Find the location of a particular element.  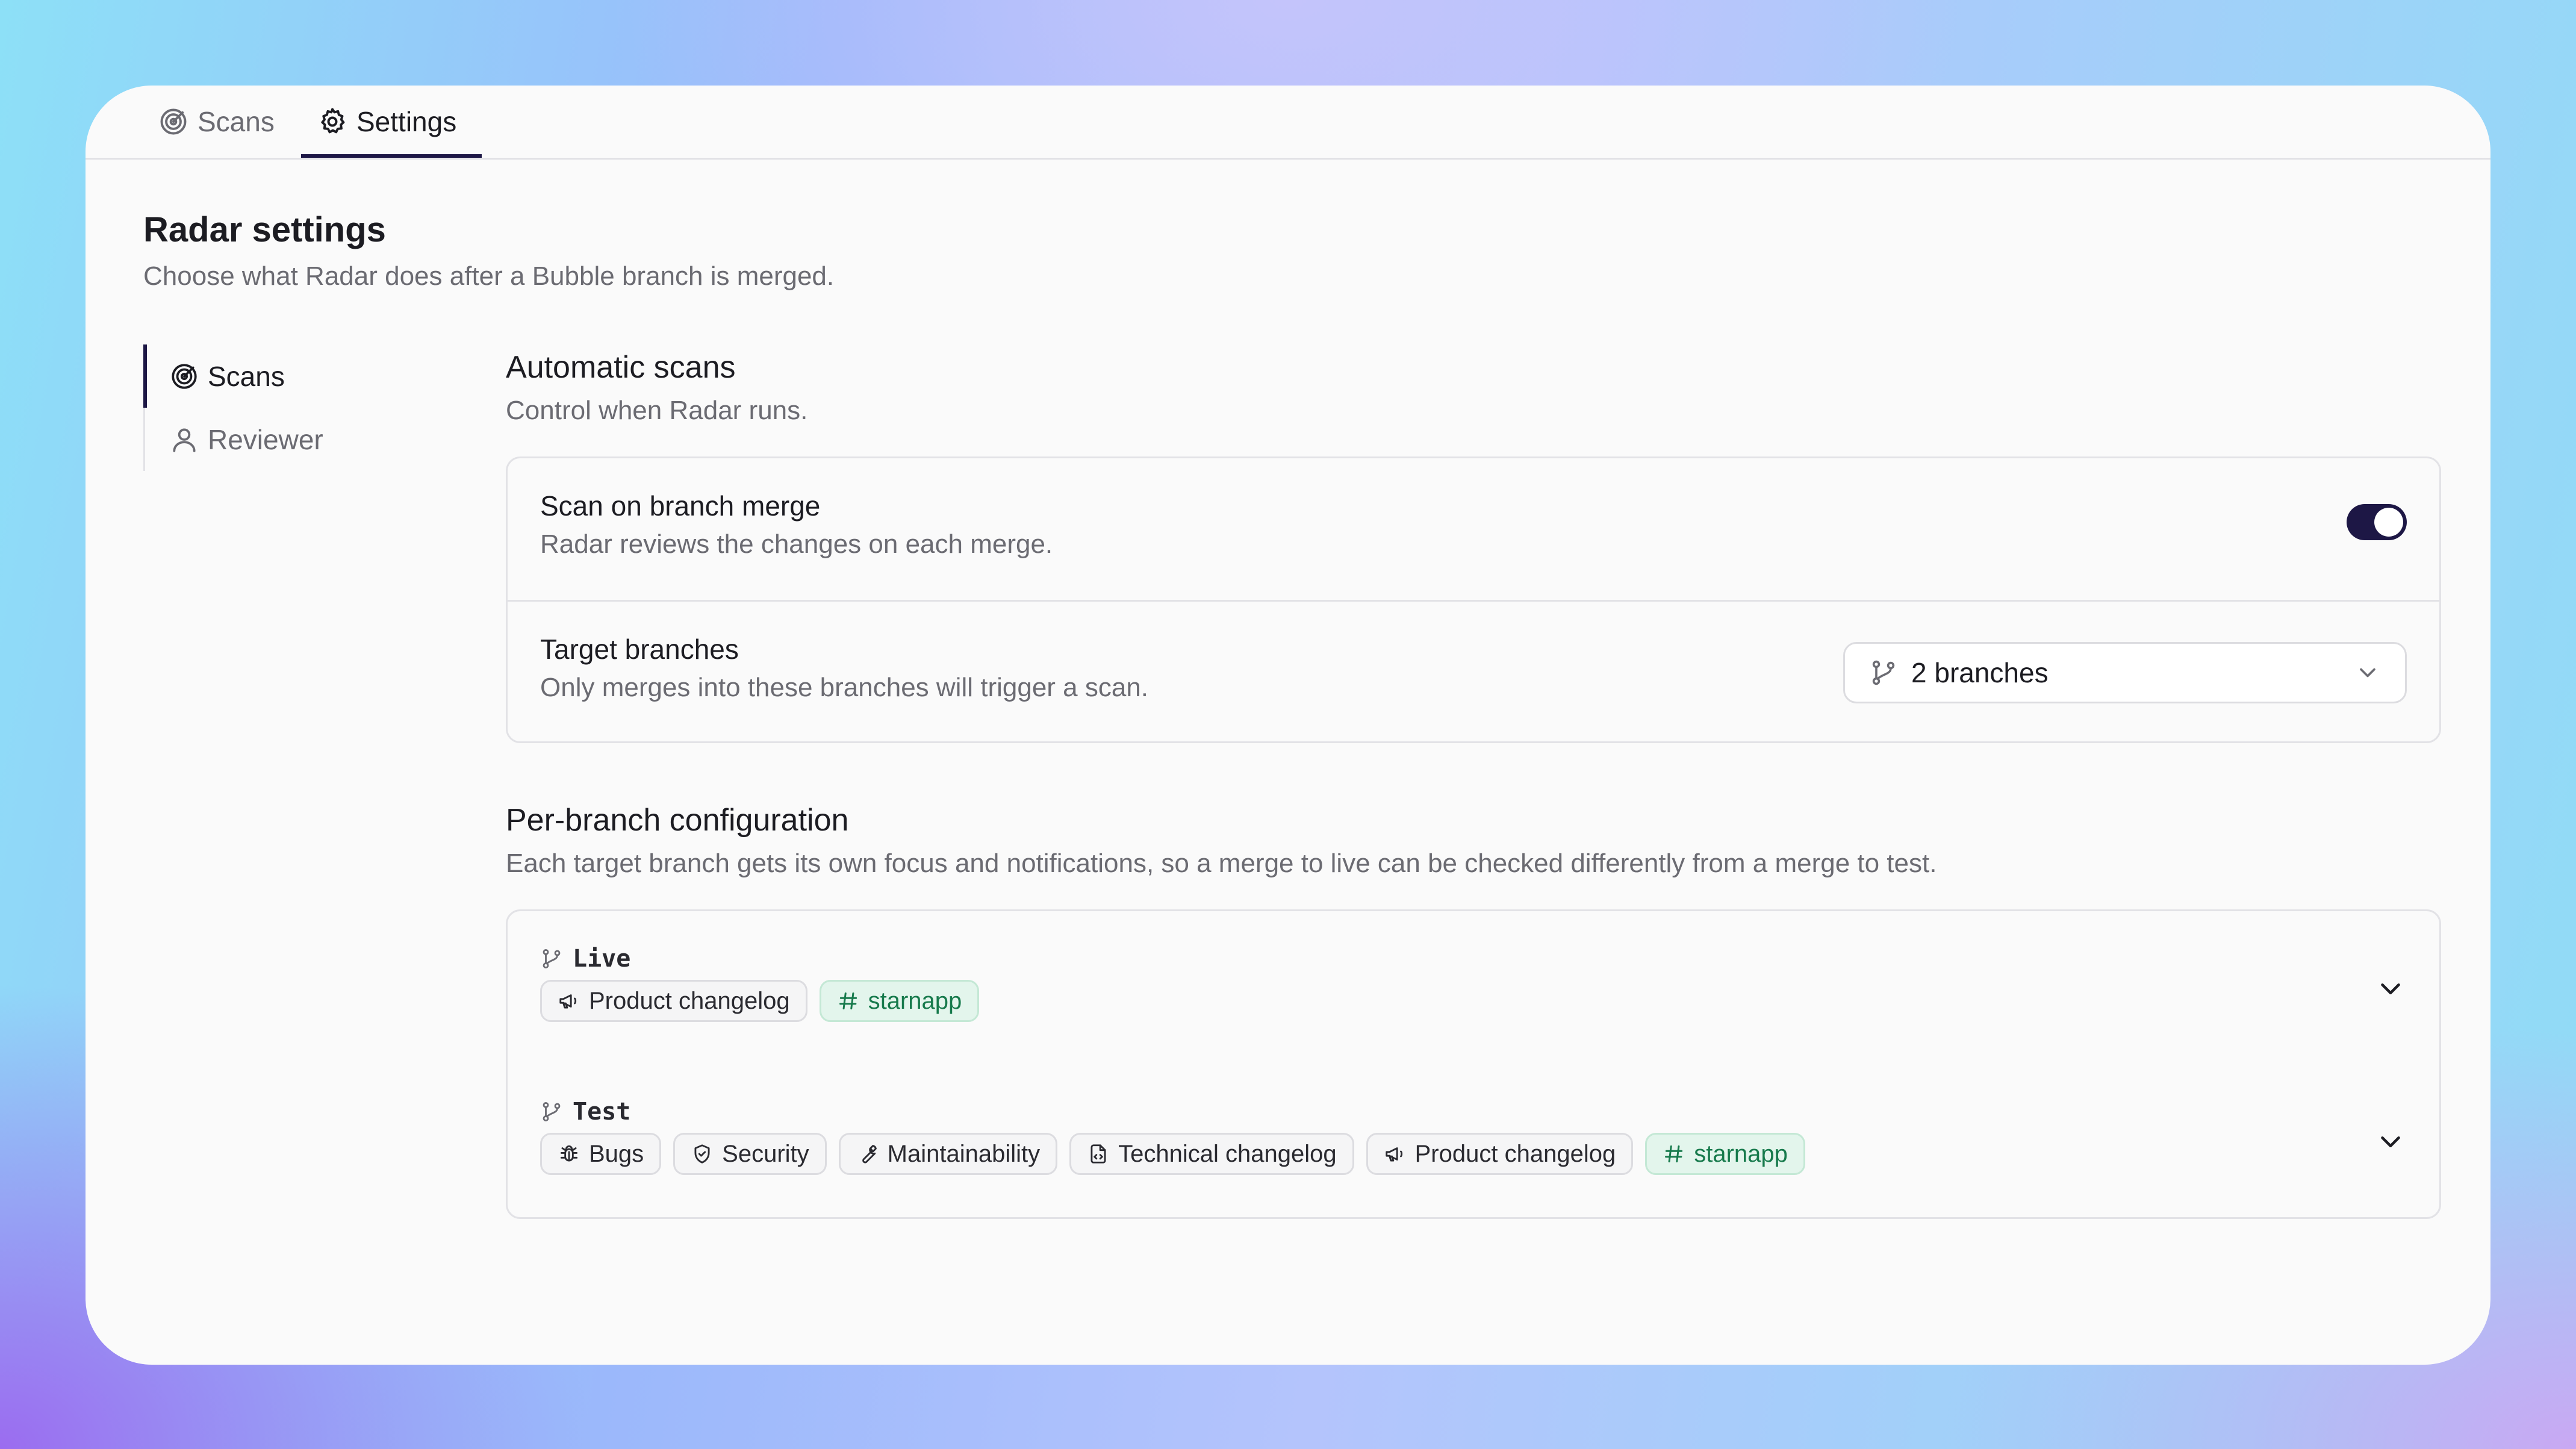

gear-icon is located at coordinates (333, 121).